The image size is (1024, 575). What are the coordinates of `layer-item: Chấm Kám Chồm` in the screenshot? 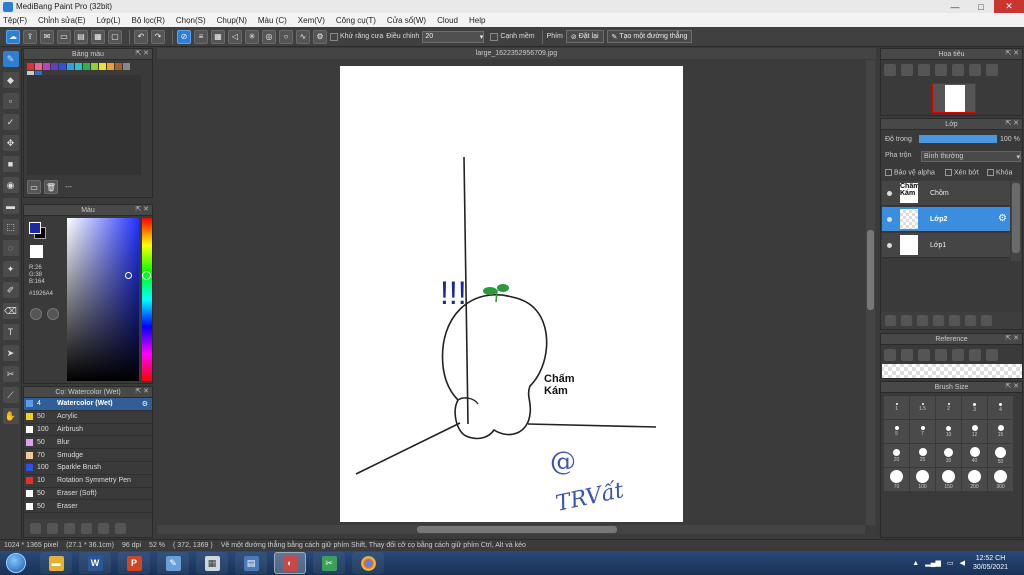 It's located at (946, 193).